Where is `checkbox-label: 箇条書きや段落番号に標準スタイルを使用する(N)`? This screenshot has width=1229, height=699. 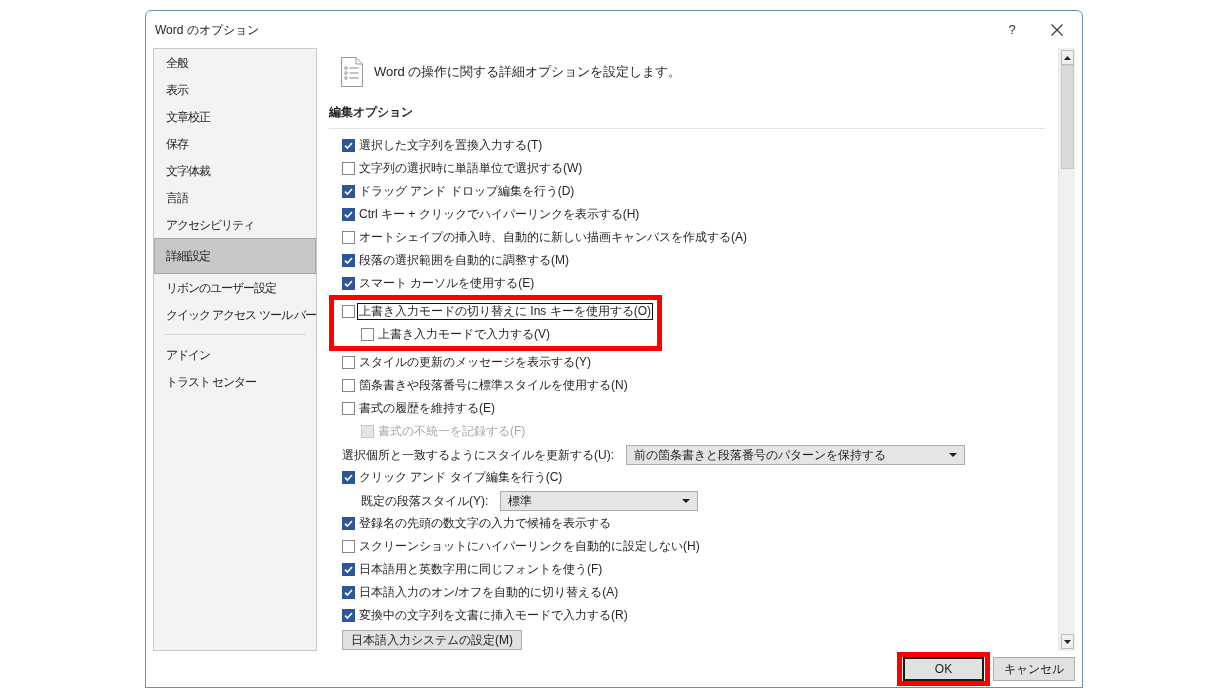 checkbox-label: 箇条書きや段落番号に標準スタイルを使用する(N) is located at coordinates (493, 385).